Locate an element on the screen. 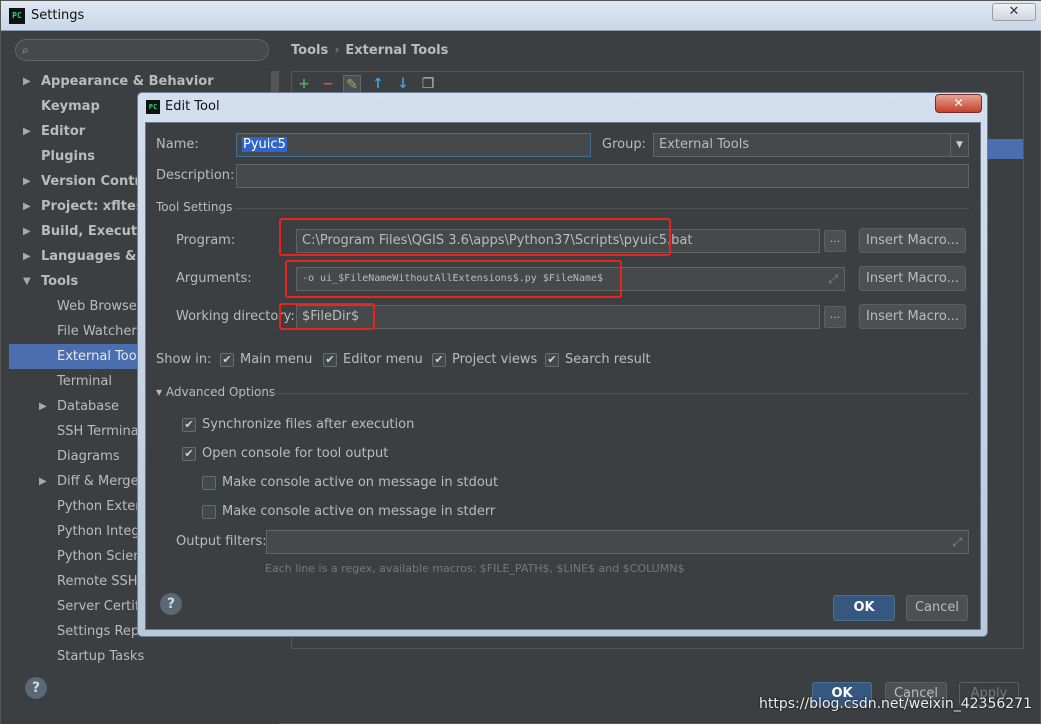  dialog-cancel-button: Cancel is located at coordinates (937, 608).